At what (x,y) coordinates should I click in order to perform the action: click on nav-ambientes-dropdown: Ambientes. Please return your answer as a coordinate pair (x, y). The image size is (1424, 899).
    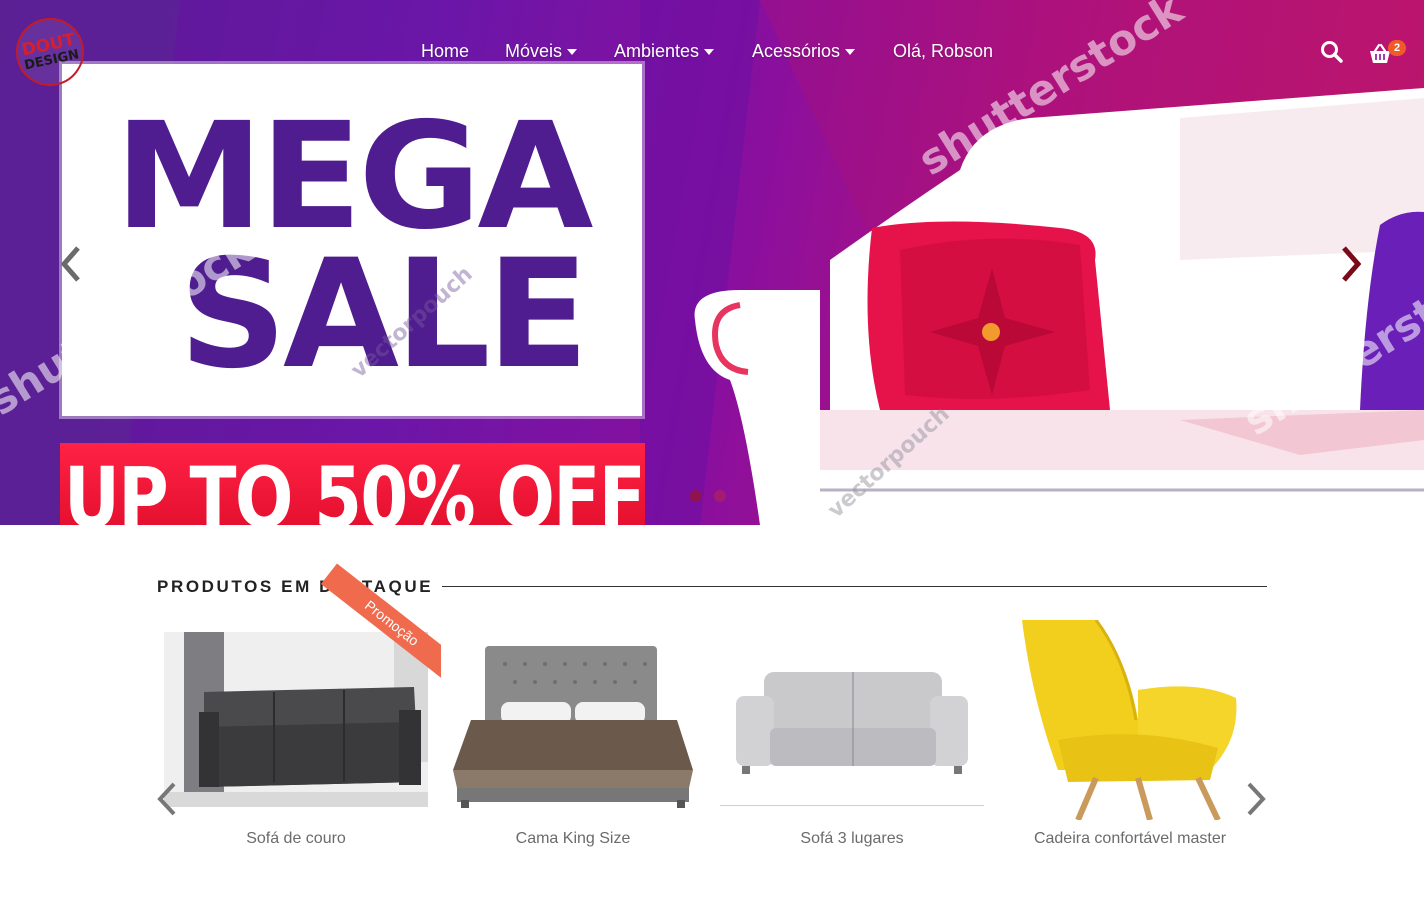
    Looking at the image, I should click on (664, 51).